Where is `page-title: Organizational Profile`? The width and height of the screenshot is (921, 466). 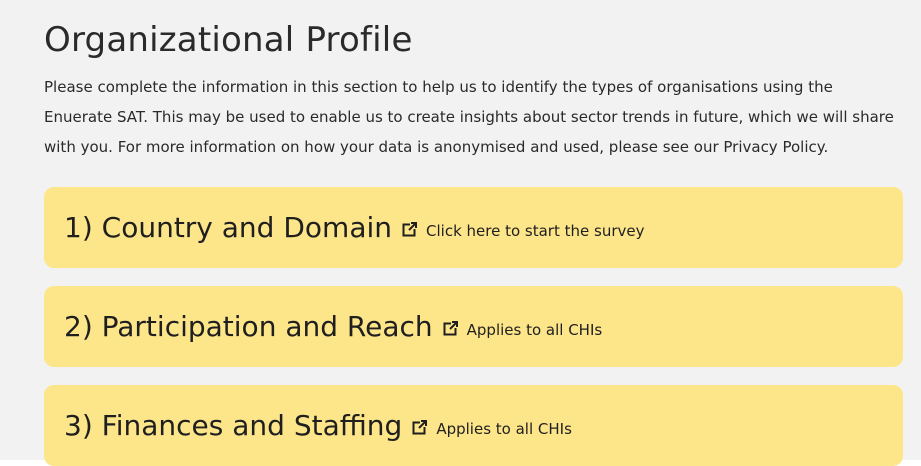 page-title: Organizational Profile is located at coordinates (228, 40).